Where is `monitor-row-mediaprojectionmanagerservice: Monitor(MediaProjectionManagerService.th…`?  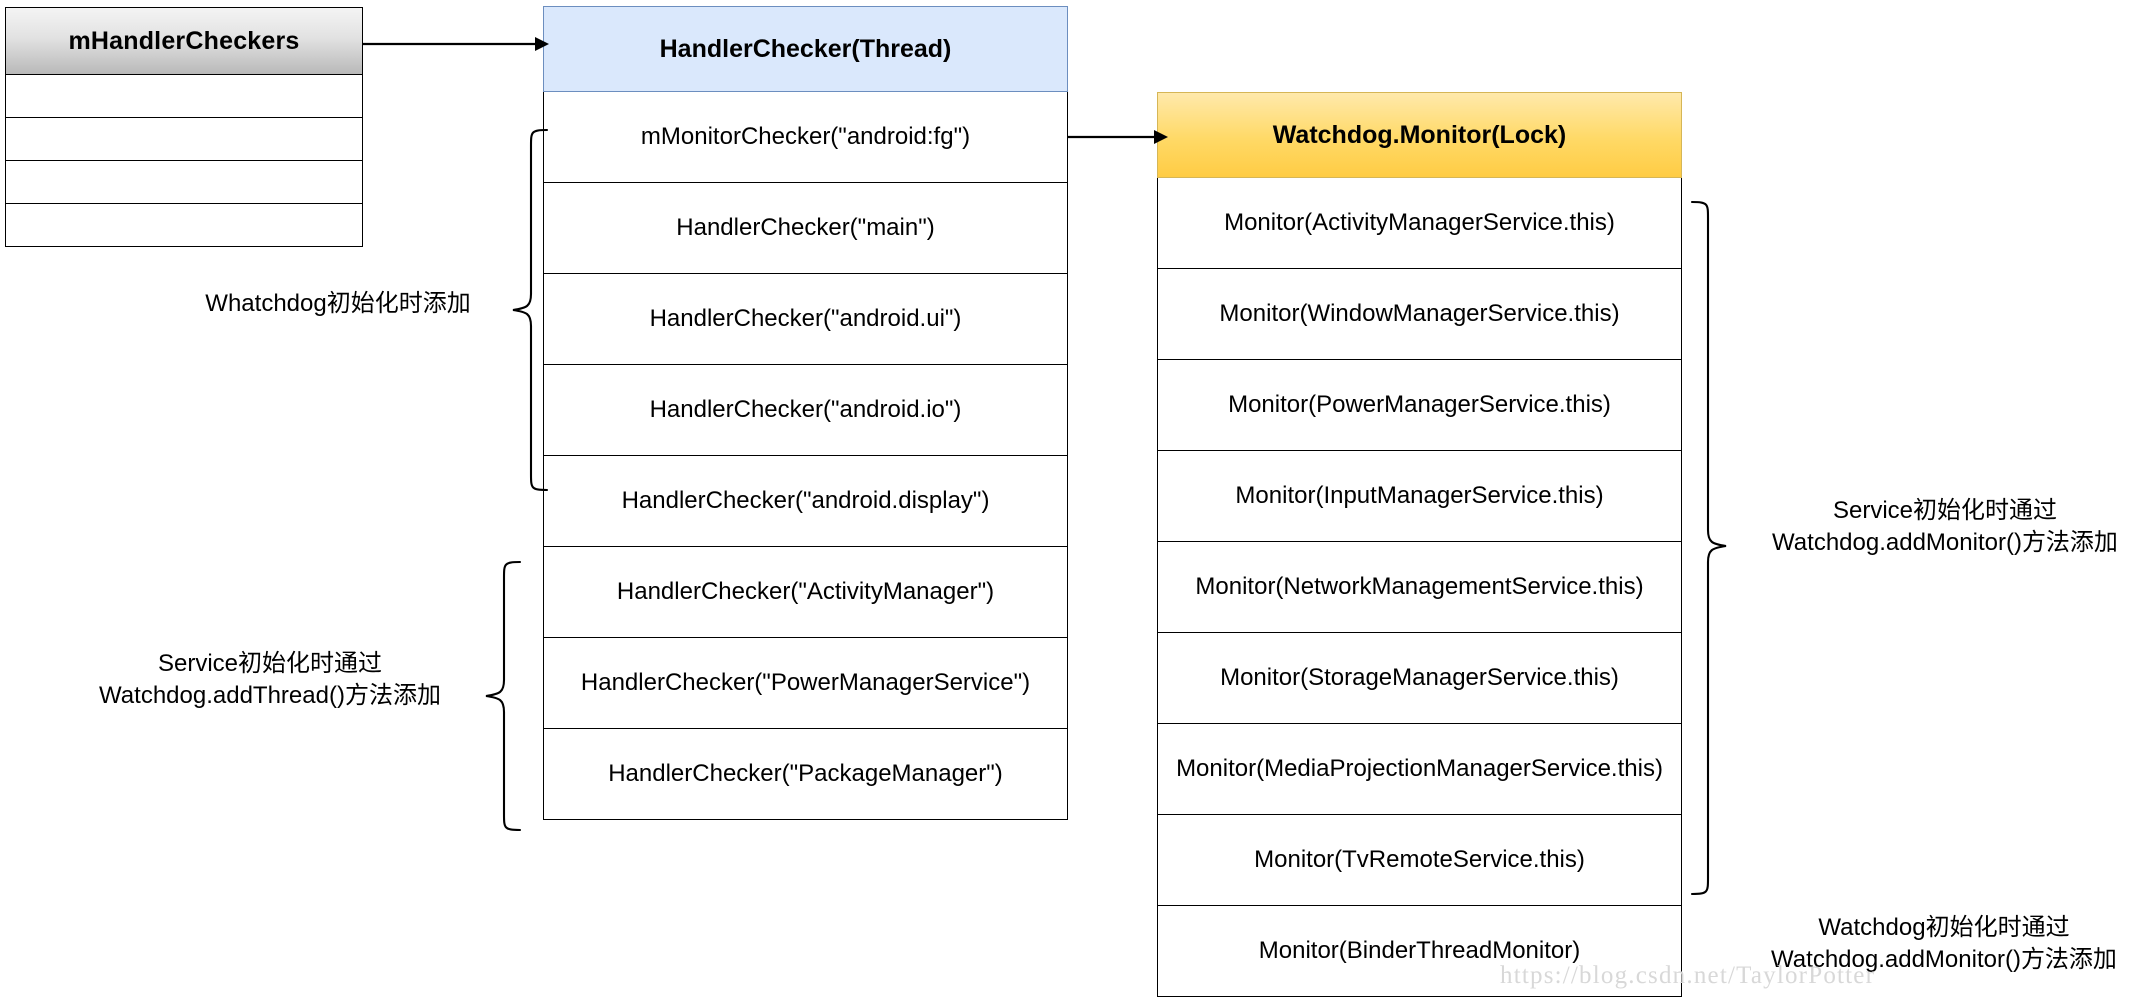 monitor-row-mediaprojectionmanagerservice: Monitor(MediaProjectionManagerService.th… is located at coordinates (1419, 769).